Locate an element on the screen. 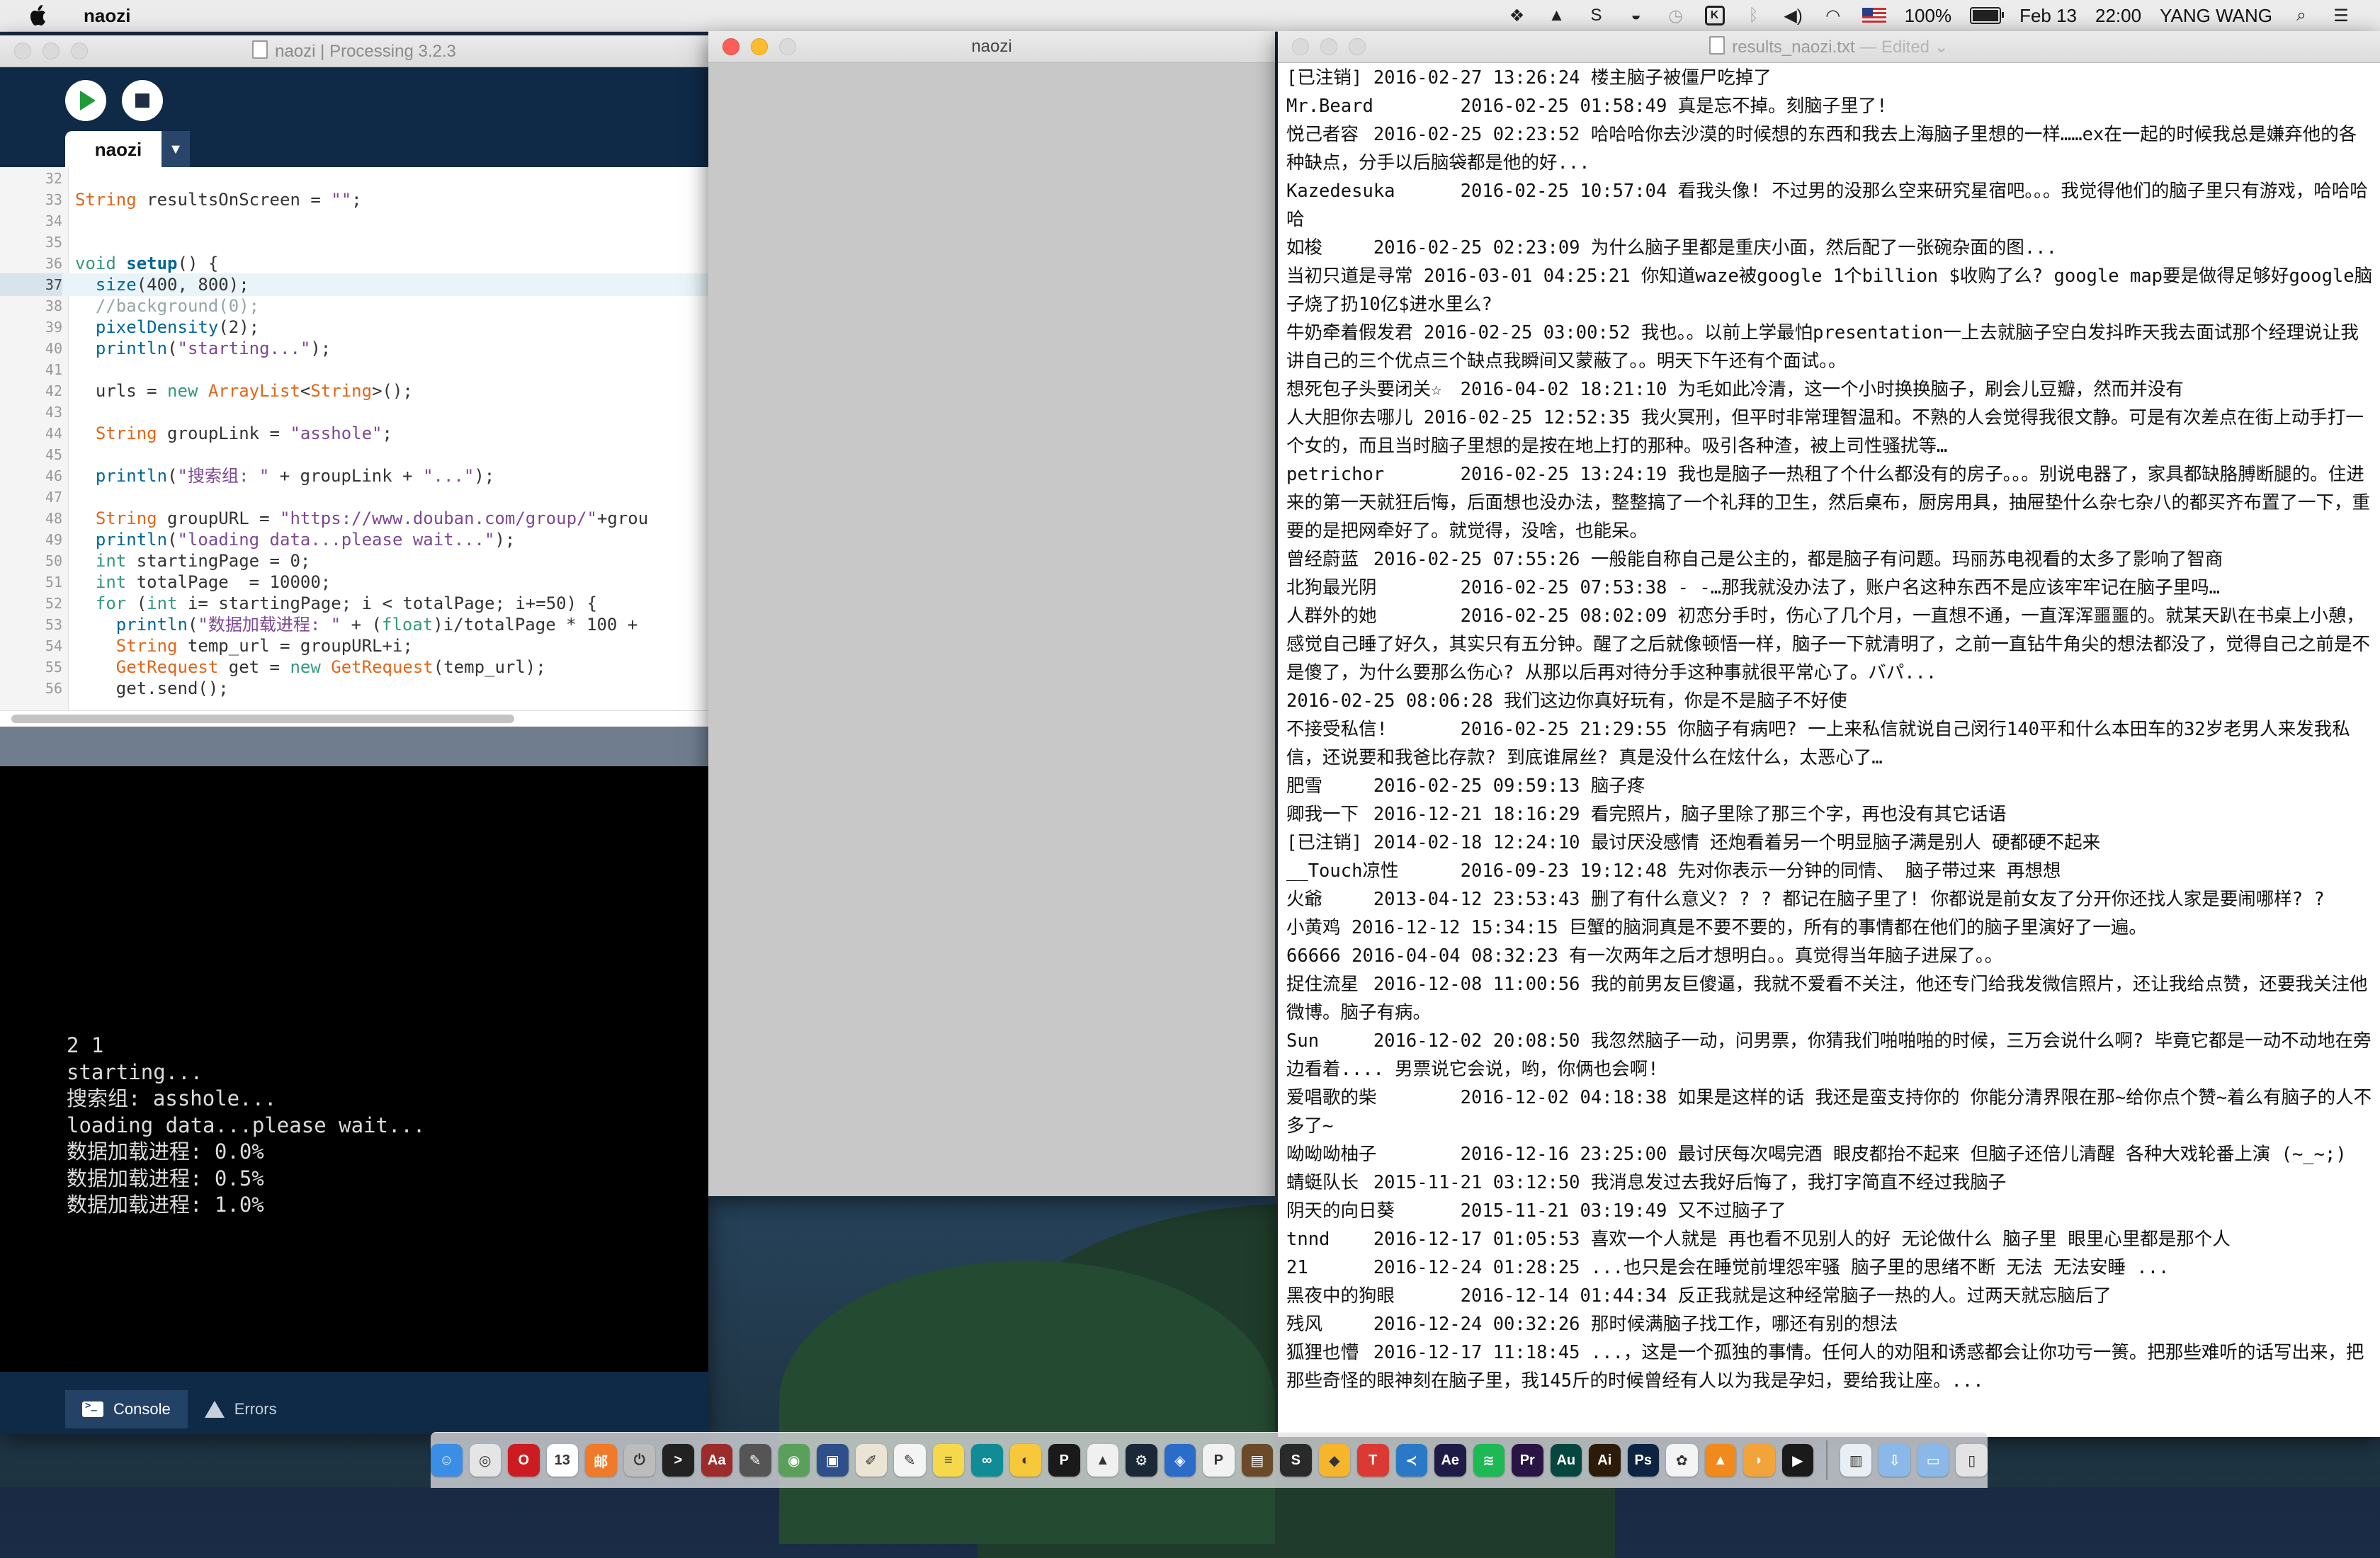  timer-icon: ⏻ is located at coordinates (640, 1460).